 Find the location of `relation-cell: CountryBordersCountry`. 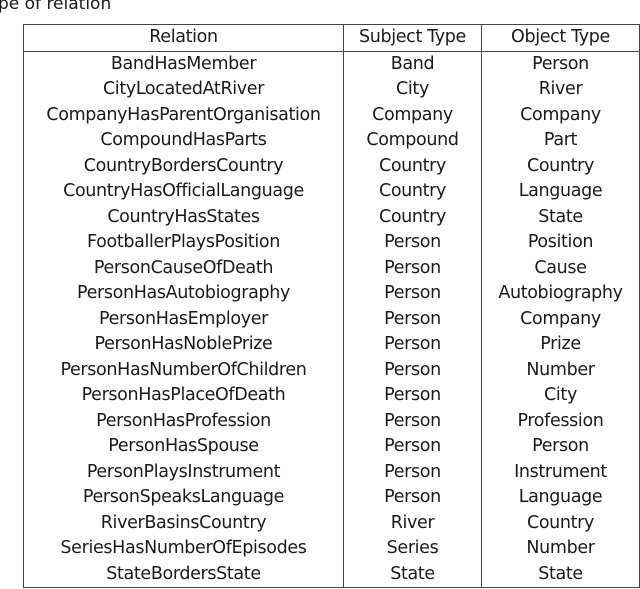

relation-cell: CountryBordersCountry is located at coordinates (183, 165).